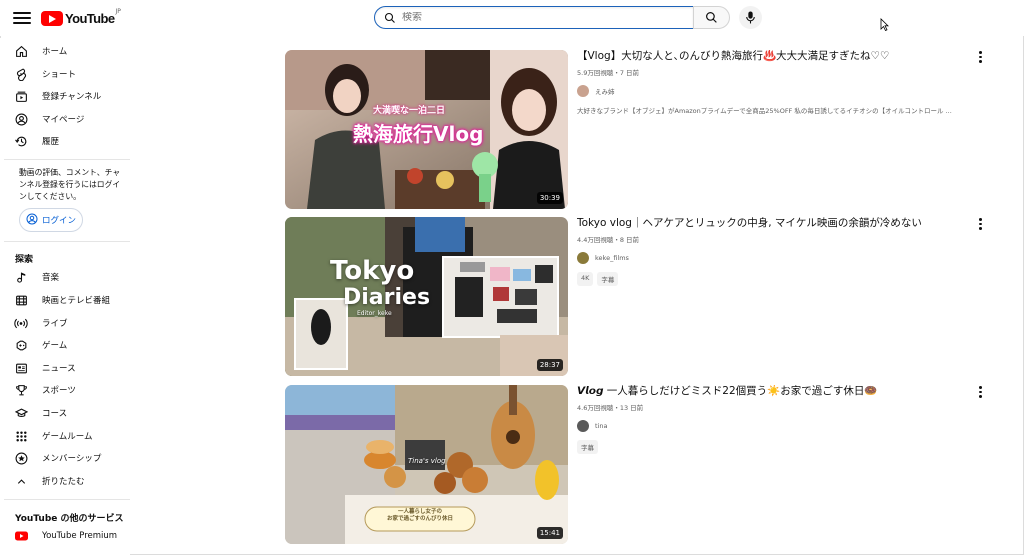  I want to click on mouse-cursor-icon, so click(884, 24).